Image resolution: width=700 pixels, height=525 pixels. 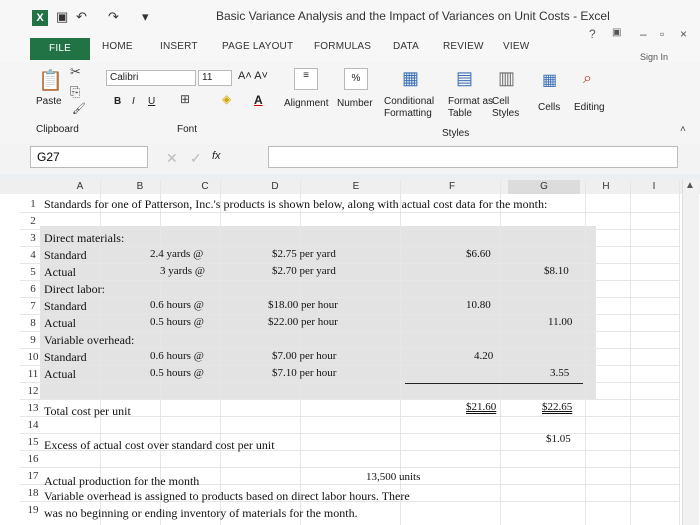 I want to click on percent-icon: %, so click(x=356, y=79).